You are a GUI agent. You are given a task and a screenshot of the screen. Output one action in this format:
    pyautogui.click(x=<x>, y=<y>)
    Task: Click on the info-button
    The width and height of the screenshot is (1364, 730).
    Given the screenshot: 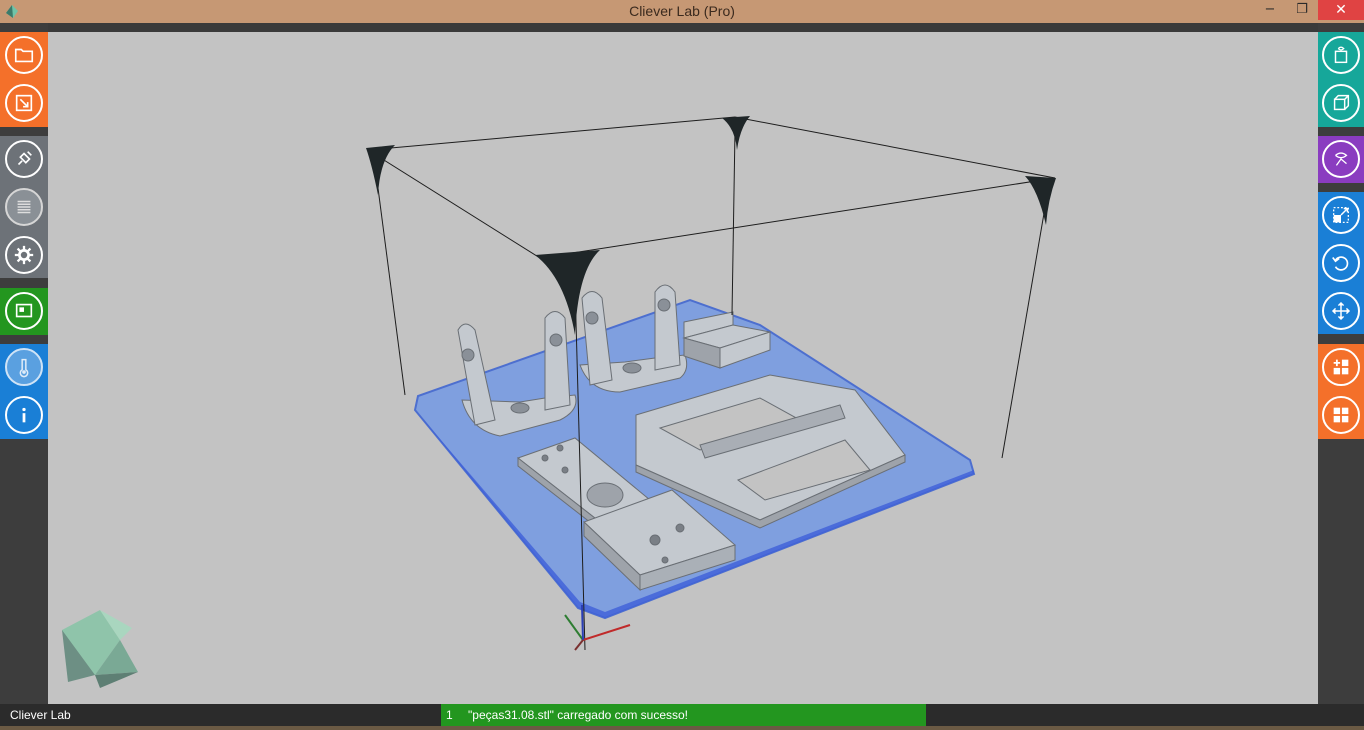 What is the action you would take?
    pyautogui.click(x=24, y=415)
    